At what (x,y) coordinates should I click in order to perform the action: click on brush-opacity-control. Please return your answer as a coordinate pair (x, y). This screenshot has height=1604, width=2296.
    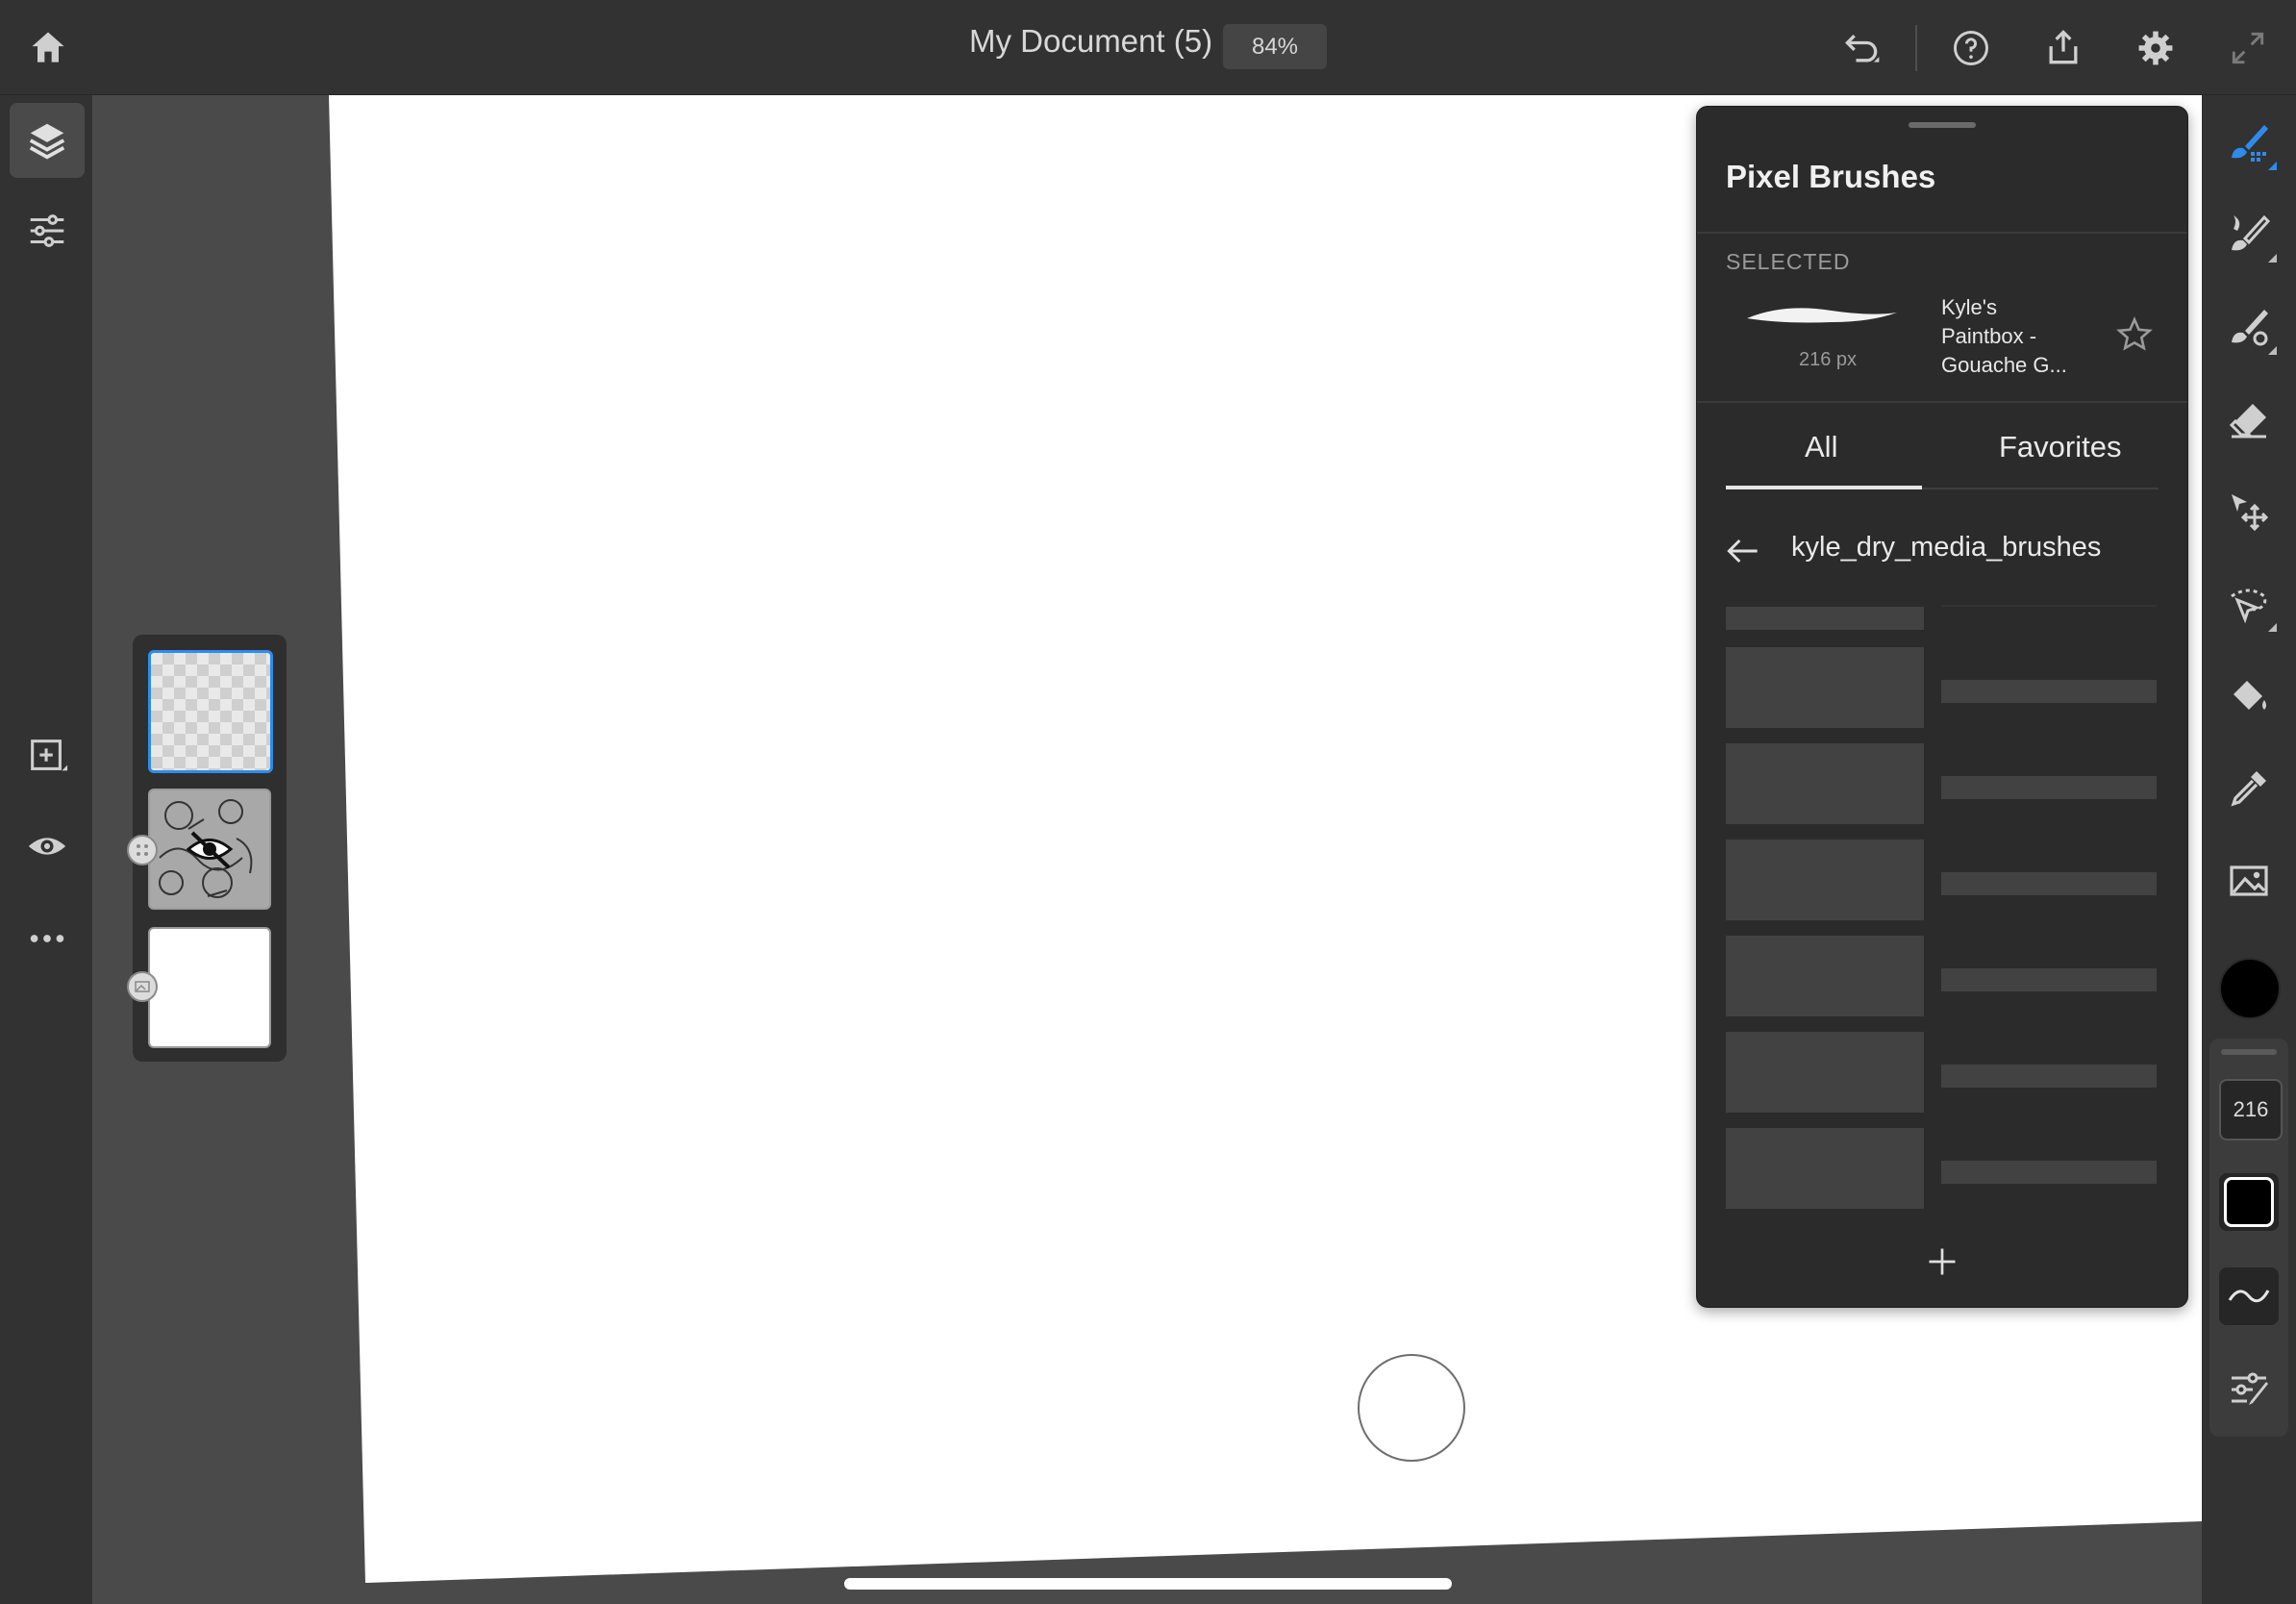
    Looking at the image, I should click on (2249, 1202).